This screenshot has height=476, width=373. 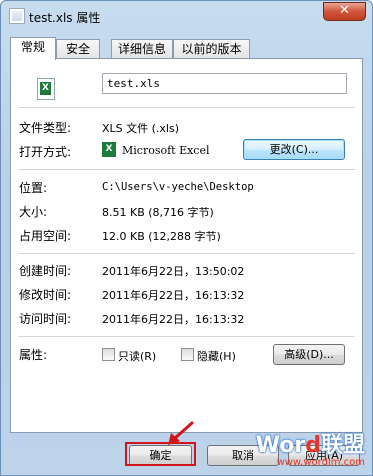 I want to click on readonly-label: 只读(R), so click(x=137, y=356).